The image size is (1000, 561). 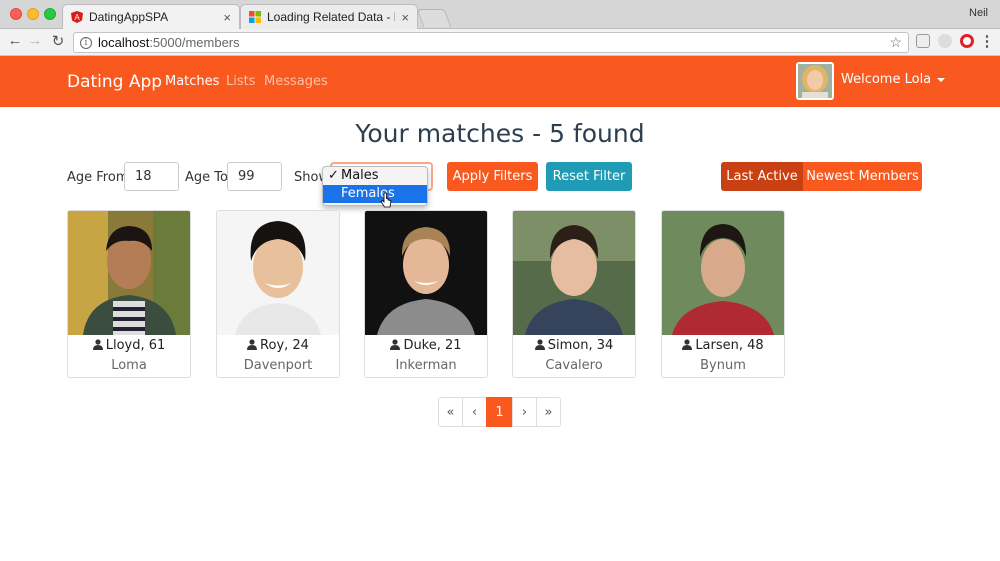 What do you see at coordinates (762, 176) in the screenshot?
I see `sort-last-active-button: Last Active` at bounding box center [762, 176].